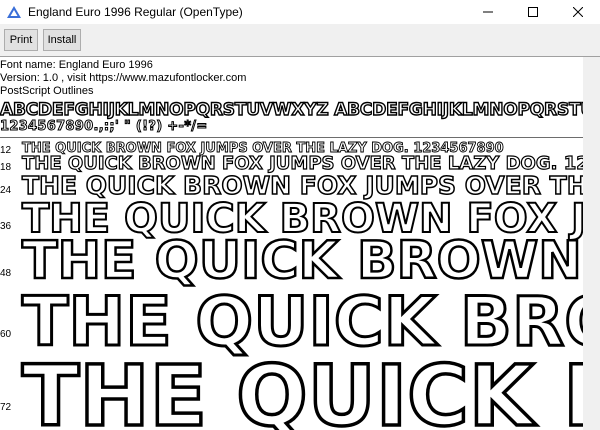 This screenshot has height=430, width=600. I want to click on size-label-72: 72, so click(6, 407).